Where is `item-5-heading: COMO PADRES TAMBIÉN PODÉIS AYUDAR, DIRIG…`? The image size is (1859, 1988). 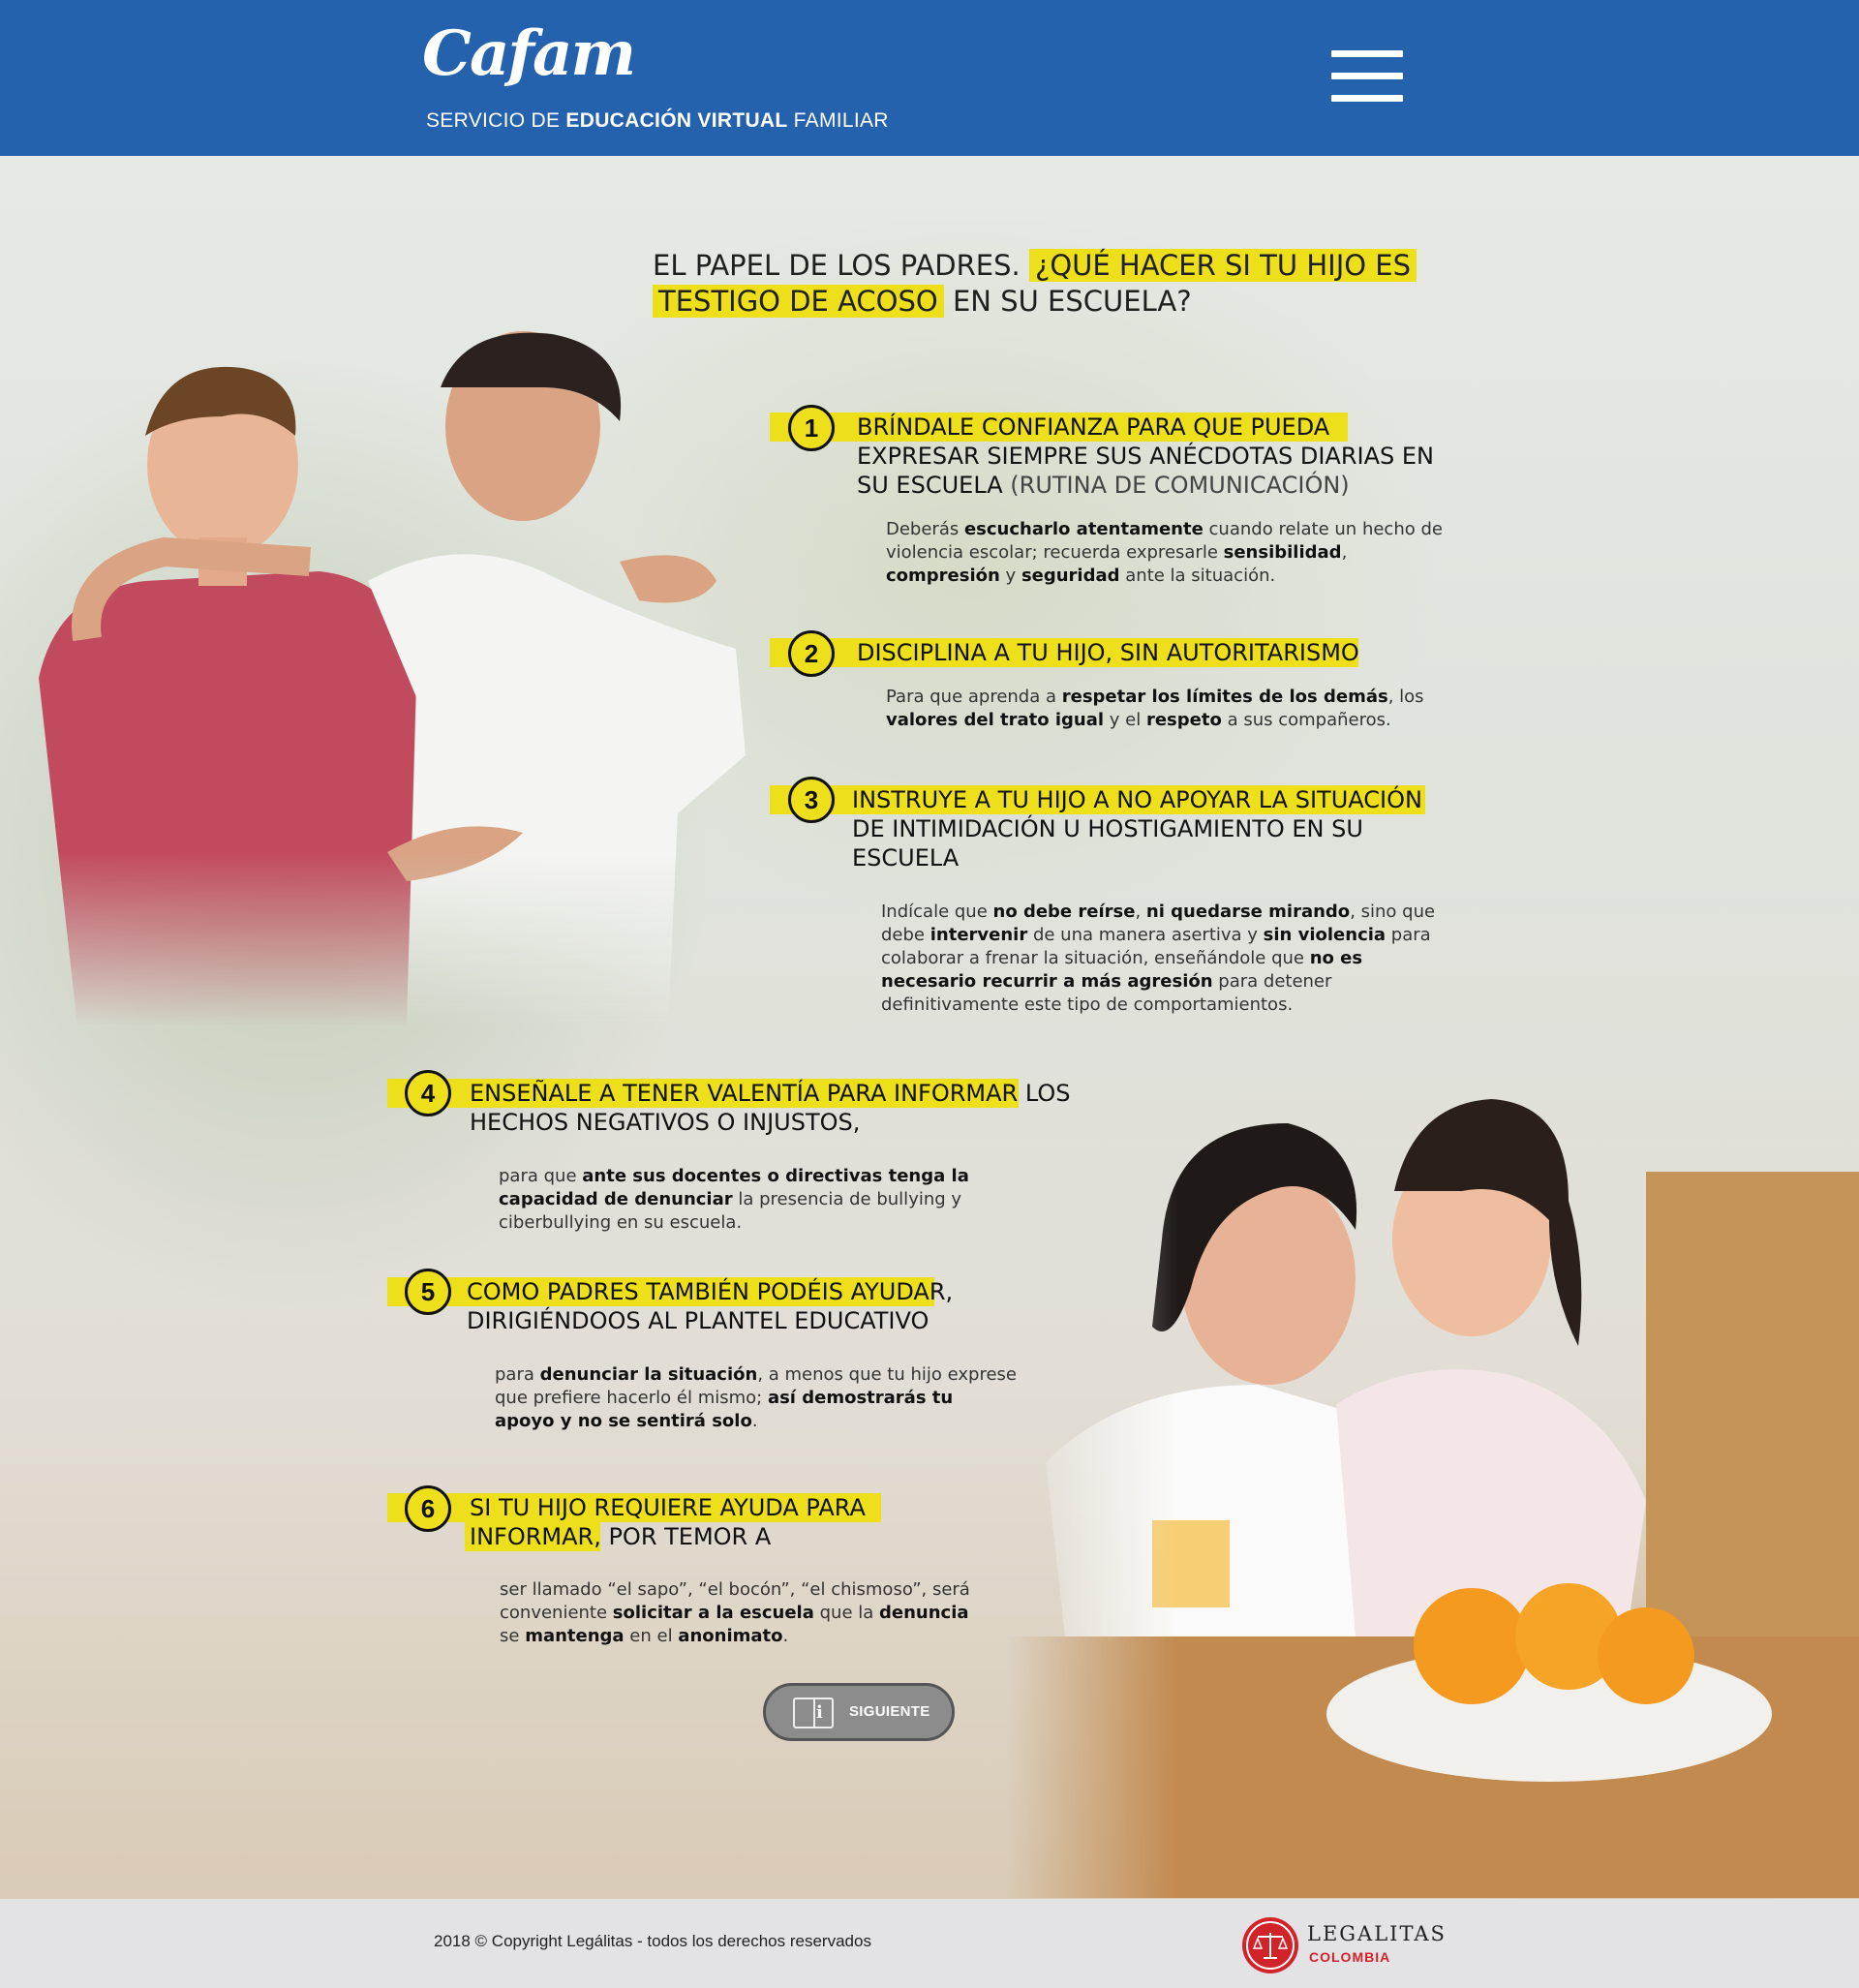 item-5-heading: COMO PADRES TAMBIÉN PODÉIS AYUDAR, DIRIG… is located at coordinates (710, 1306).